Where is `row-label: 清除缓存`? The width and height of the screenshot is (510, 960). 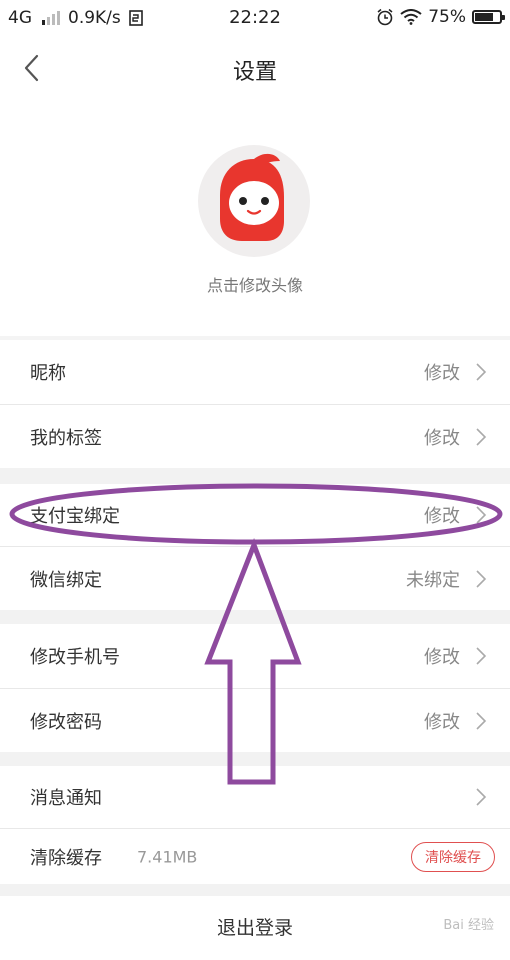
row-label: 清除缓存 is located at coordinates (66, 858).